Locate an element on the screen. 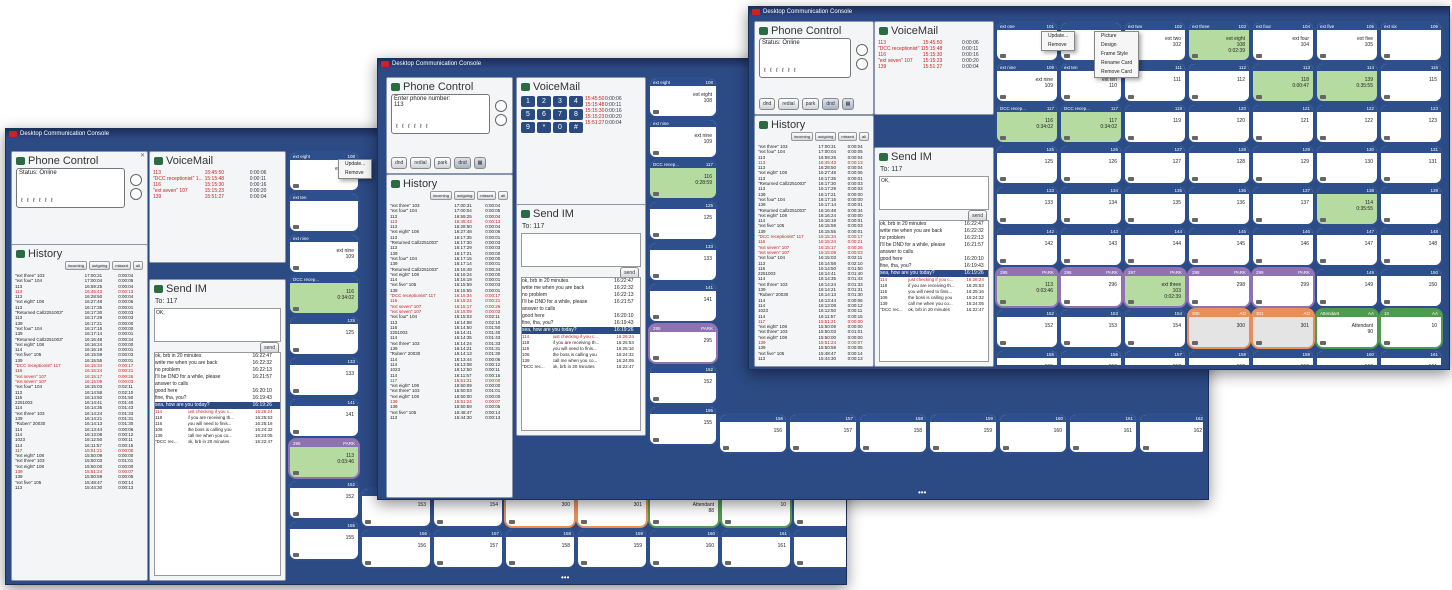 The width and height of the screenshot is (1452, 590). vm-row: 139 15:51:27 0:00:04 is located at coordinates (217, 197).